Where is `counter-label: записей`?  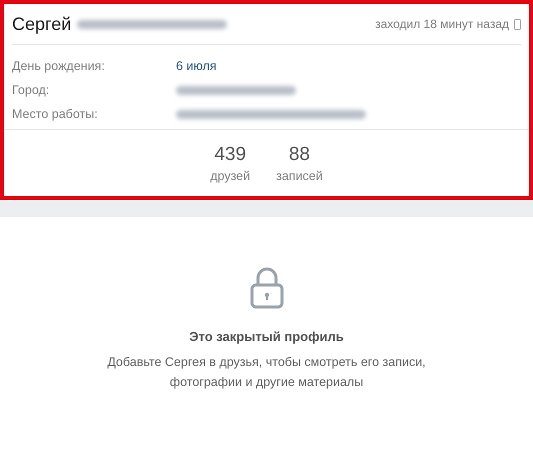 counter-label: записей is located at coordinates (299, 176).